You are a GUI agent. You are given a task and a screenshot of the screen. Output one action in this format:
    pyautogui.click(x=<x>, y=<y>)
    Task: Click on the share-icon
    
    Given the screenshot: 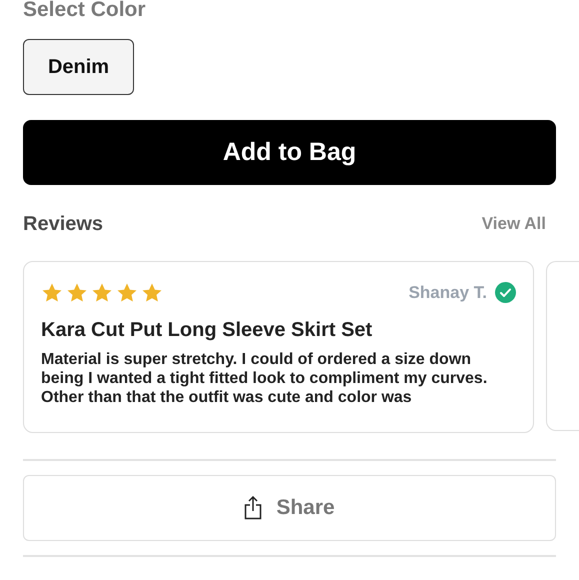 What is the action you would take?
    pyautogui.click(x=253, y=508)
    